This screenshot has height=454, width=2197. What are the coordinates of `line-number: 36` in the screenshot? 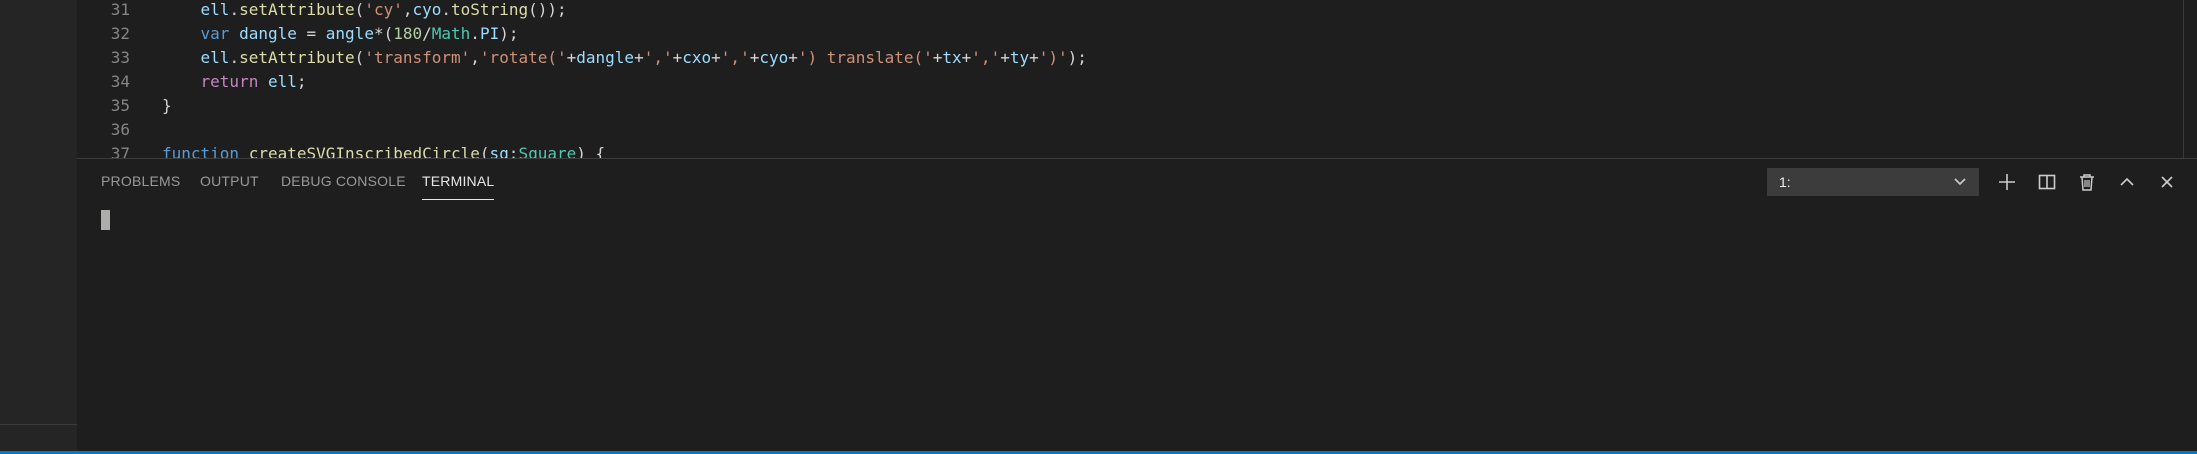 It's located at (120, 129).